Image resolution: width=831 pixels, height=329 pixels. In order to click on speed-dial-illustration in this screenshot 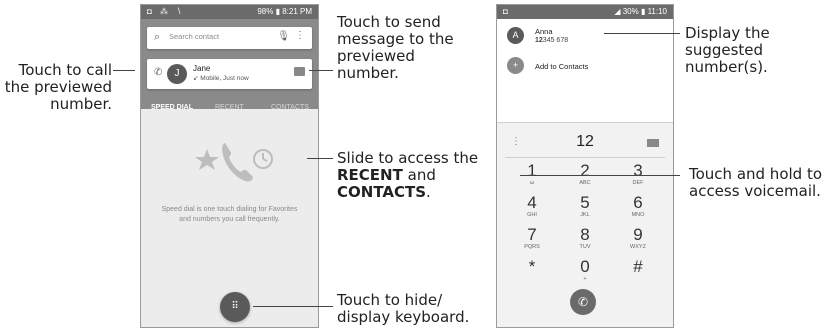, I will do `click(234, 162)`.